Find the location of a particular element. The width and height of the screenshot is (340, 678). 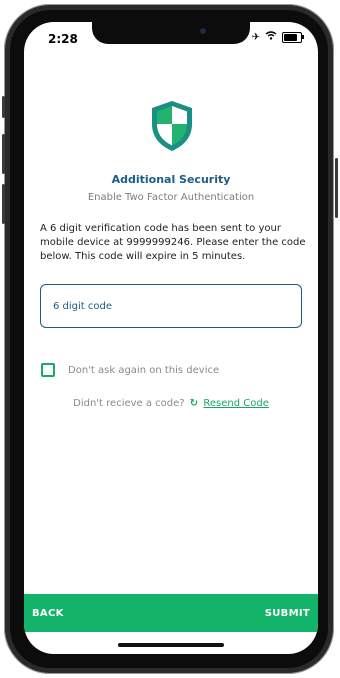

remember-device-checkbox is located at coordinates (48, 370).